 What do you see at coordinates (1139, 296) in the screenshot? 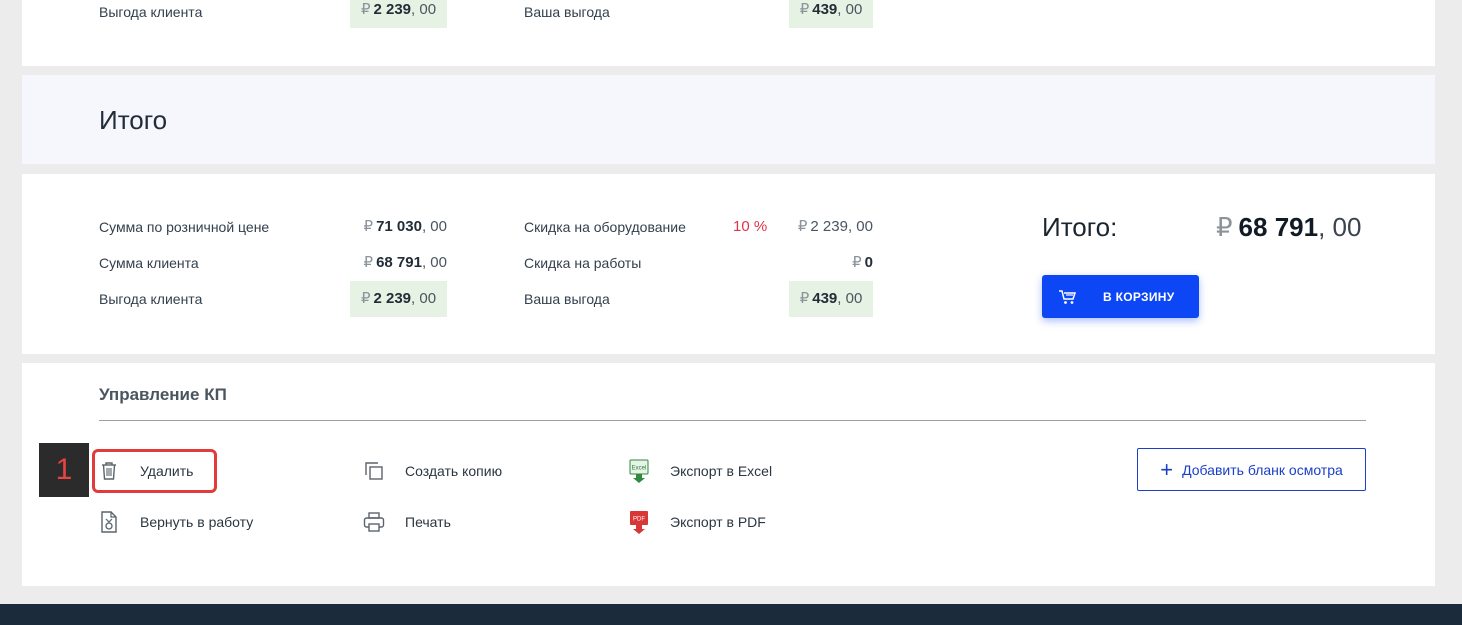
I see `add-to-cart-label: В КОРЗИНУ` at bounding box center [1139, 296].